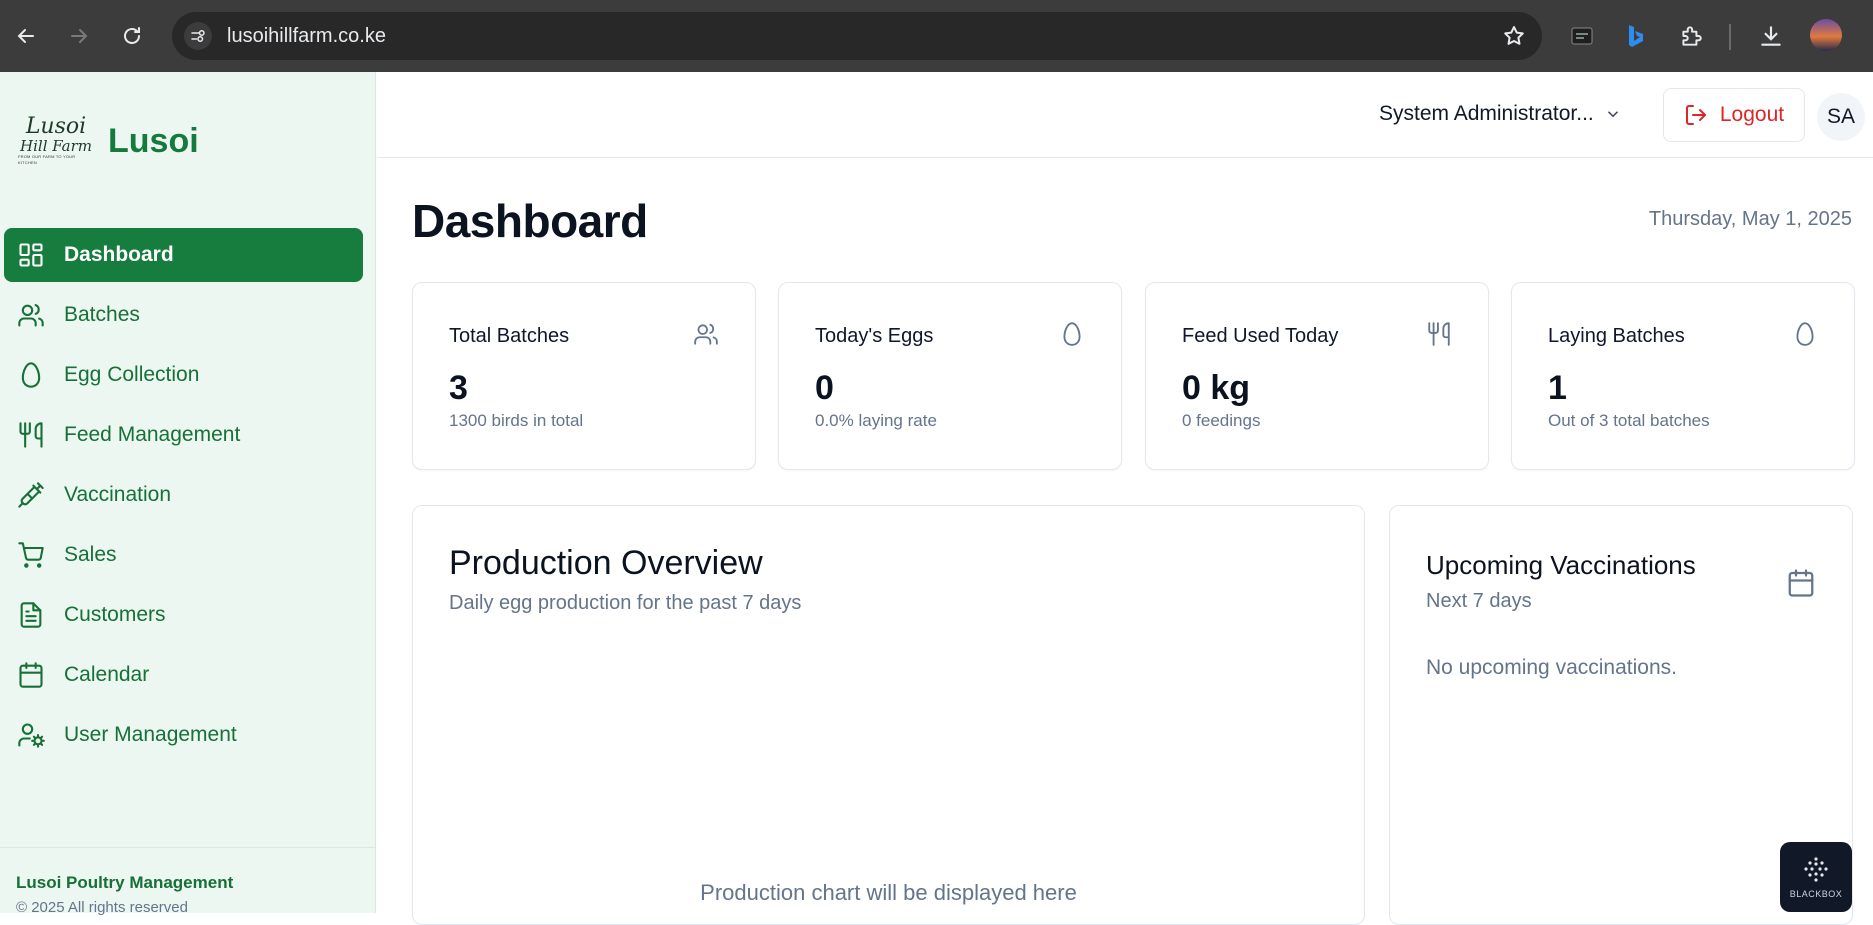  Describe the element at coordinates (1557, 388) in the screenshot. I see `stat-value: 1` at that location.